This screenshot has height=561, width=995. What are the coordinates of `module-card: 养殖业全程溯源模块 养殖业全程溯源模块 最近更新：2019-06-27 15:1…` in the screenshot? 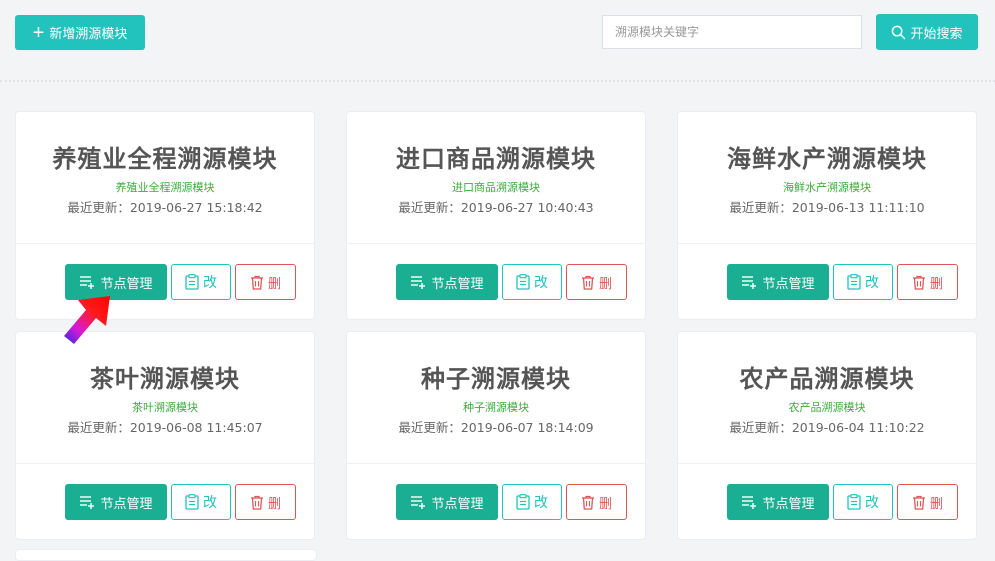 It's located at (165, 215).